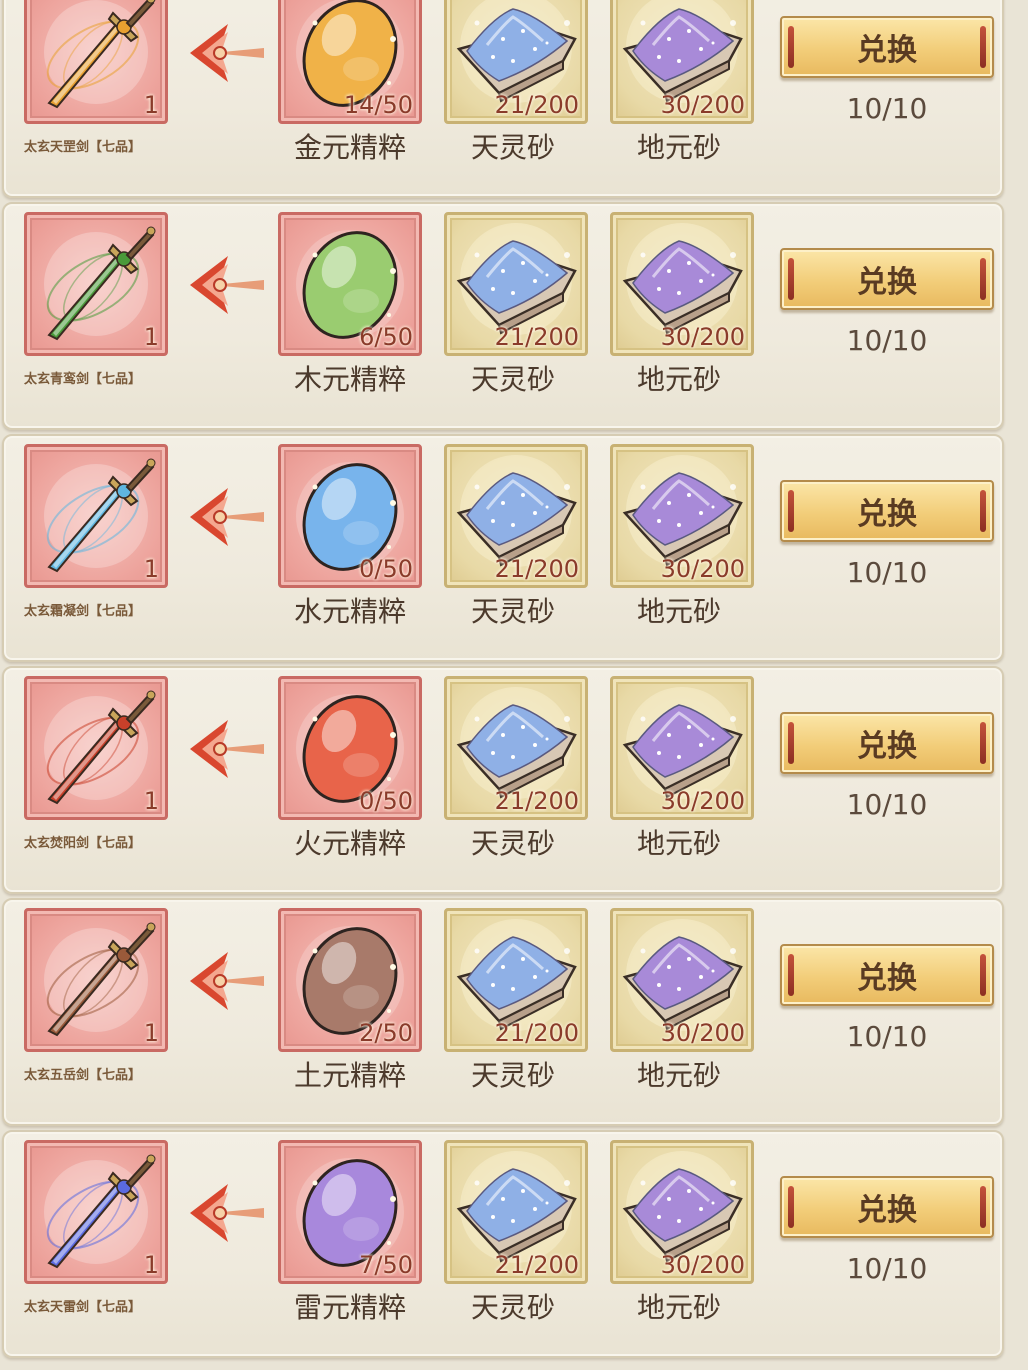 Image resolution: width=1028 pixels, height=1370 pixels. What do you see at coordinates (349, 1075) in the screenshot?
I see `essence-name: 土元精粹` at bounding box center [349, 1075].